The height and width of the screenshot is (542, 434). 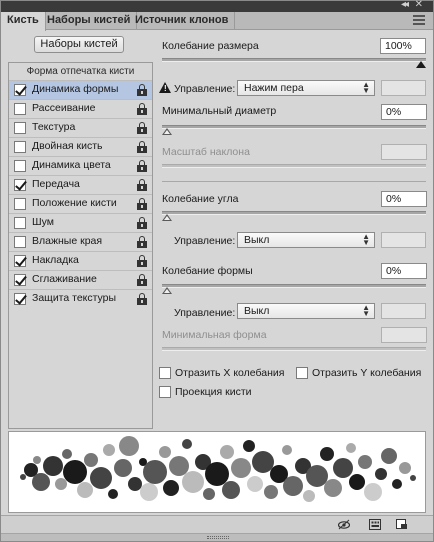 I want to click on brush-stroke-image, so click(x=218, y=469).